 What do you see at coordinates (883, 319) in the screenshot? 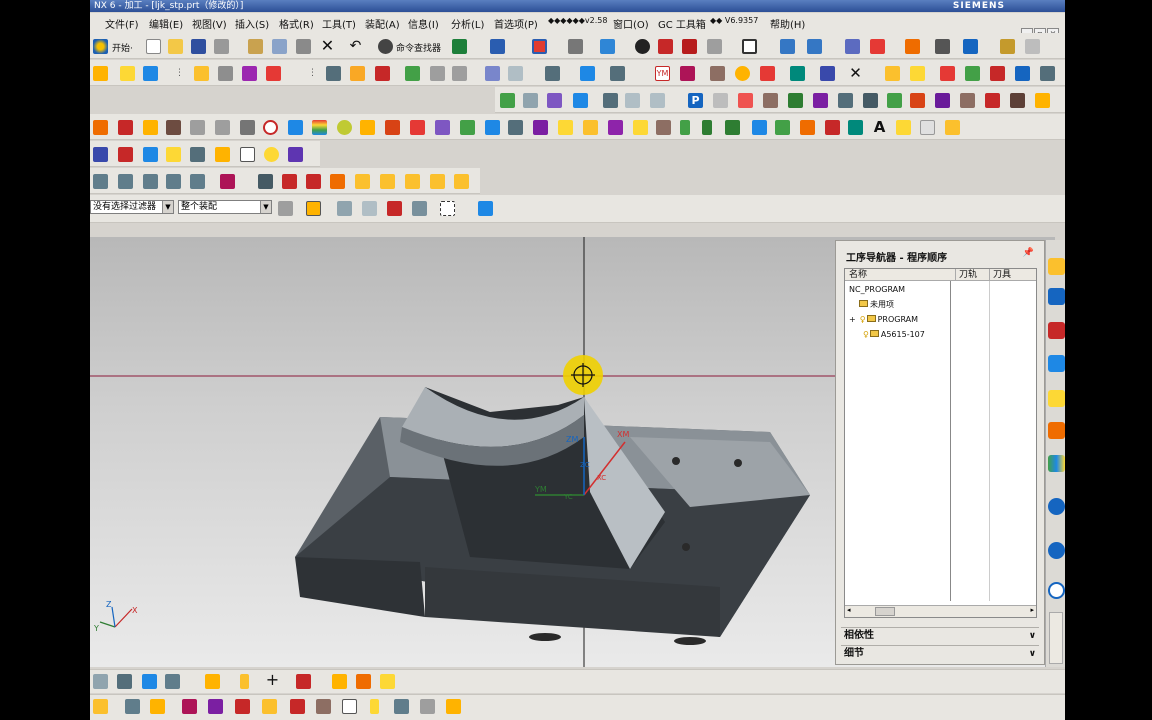
I see `tree-item-program: + ♀ PROGRAM` at bounding box center [883, 319].